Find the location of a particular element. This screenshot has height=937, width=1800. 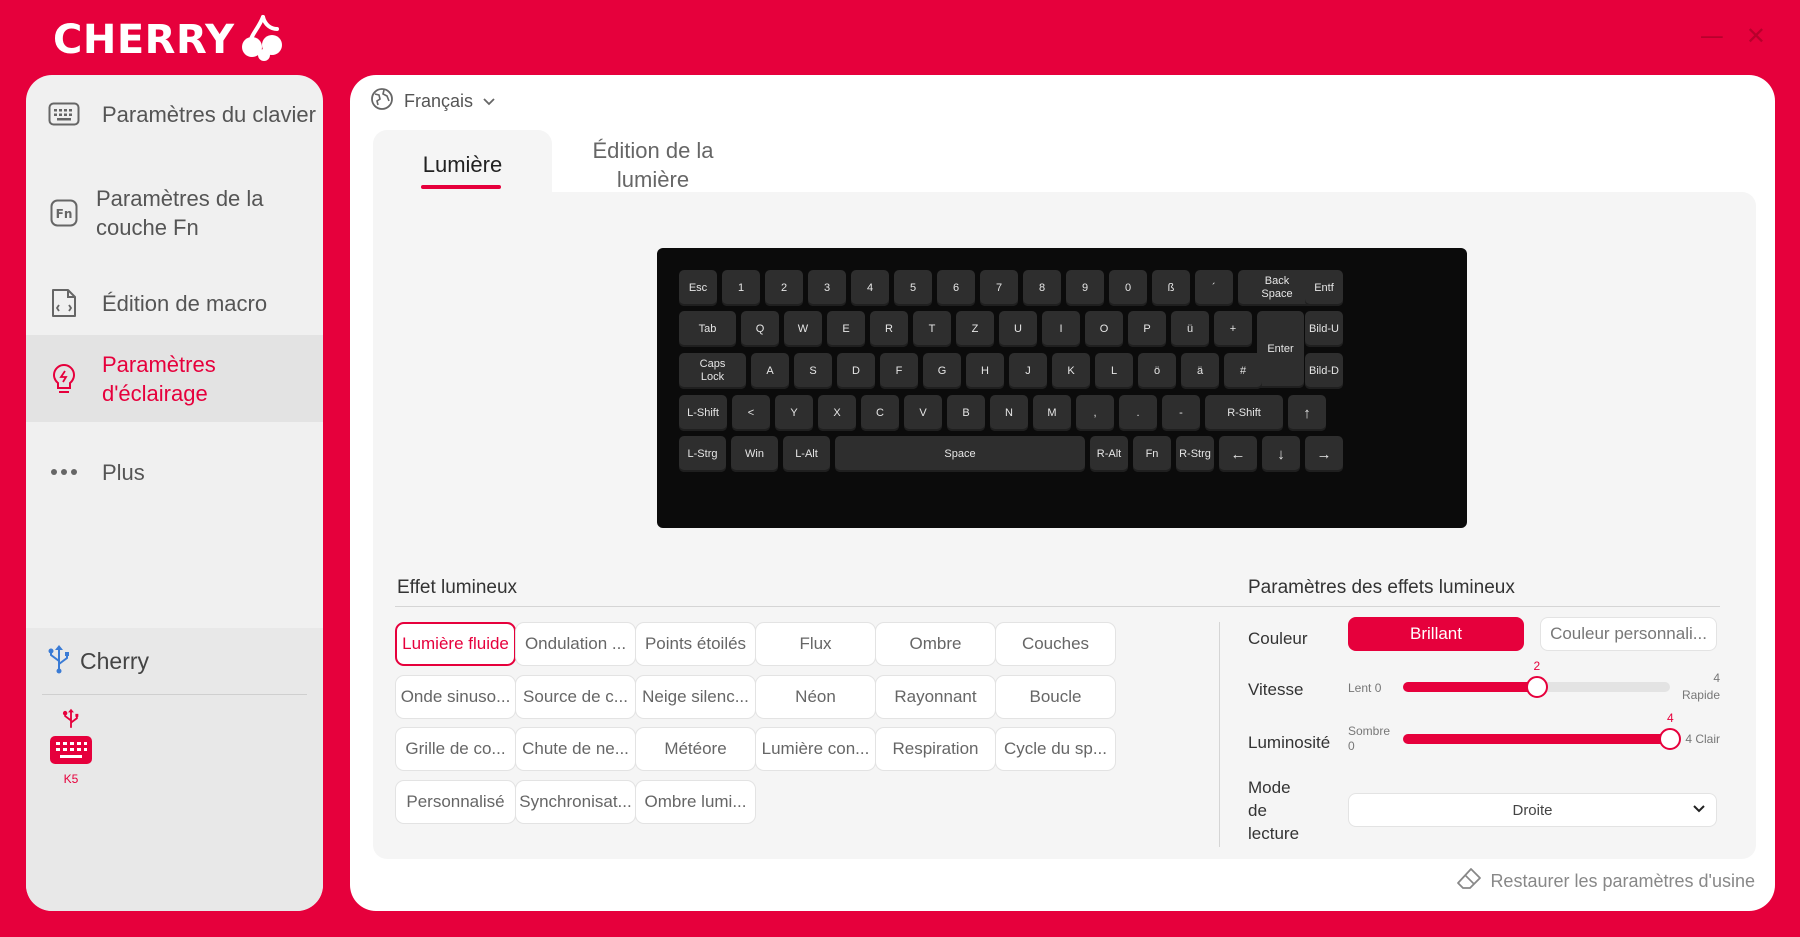

key-↑: ↑ is located at coordinates (1307, 413).